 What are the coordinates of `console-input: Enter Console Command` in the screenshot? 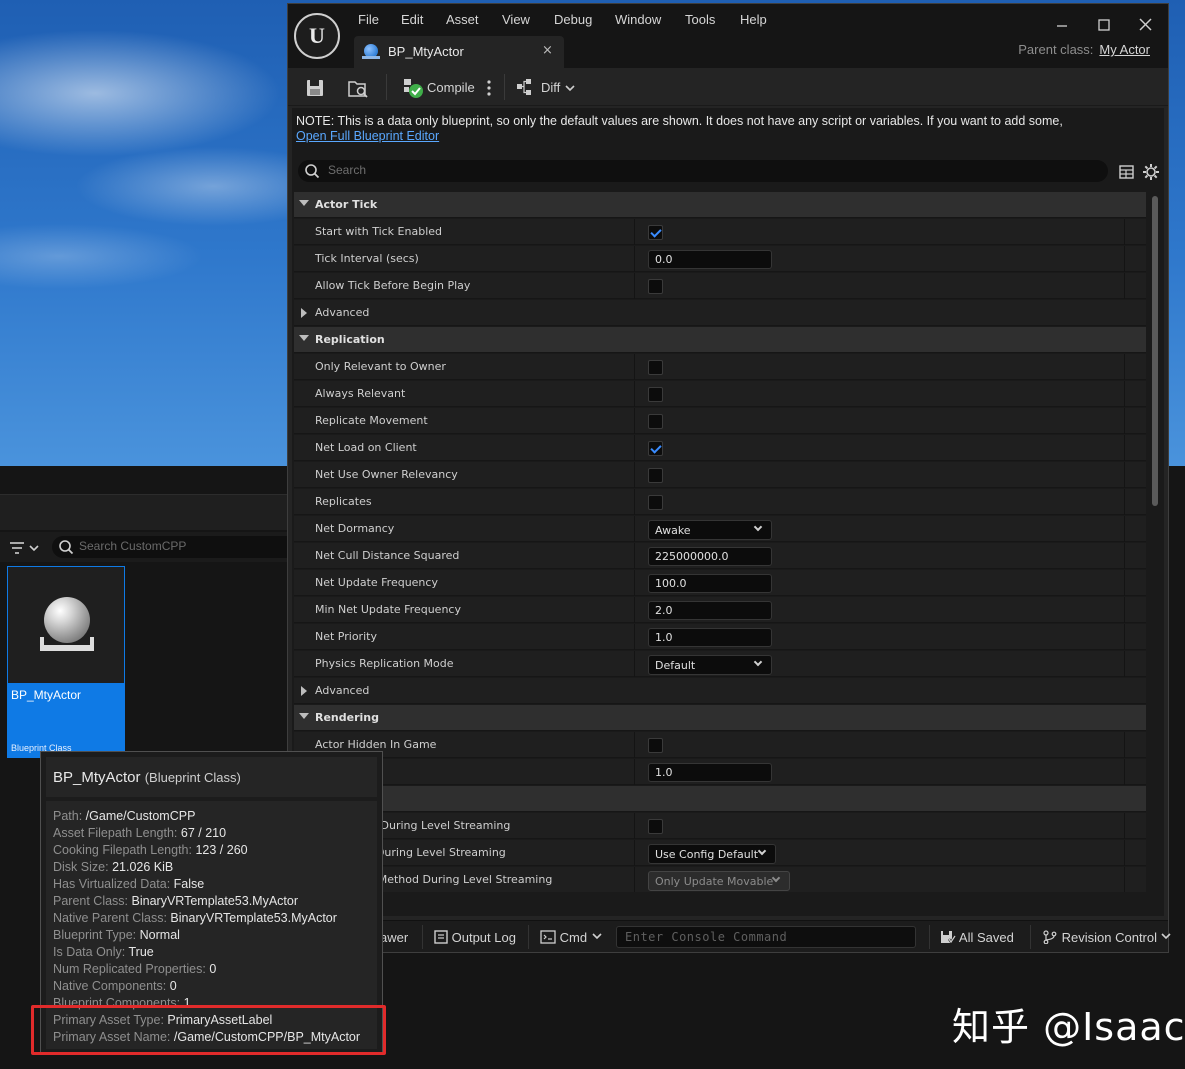 It's located at (766, 937).